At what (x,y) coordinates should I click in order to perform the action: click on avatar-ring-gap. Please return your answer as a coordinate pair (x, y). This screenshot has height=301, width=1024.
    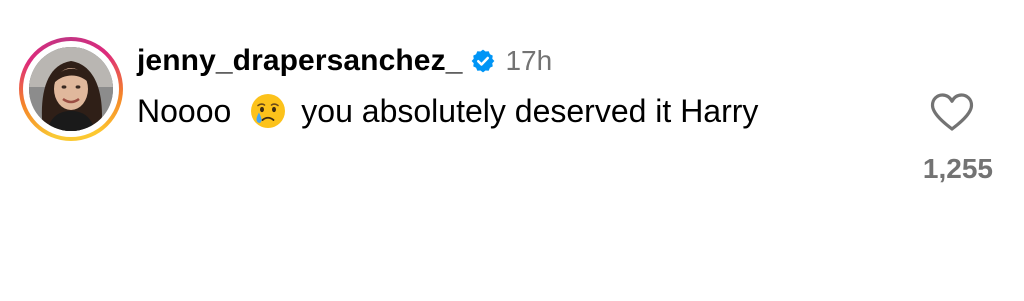
    Looking at the image, I should click on (71, 89).